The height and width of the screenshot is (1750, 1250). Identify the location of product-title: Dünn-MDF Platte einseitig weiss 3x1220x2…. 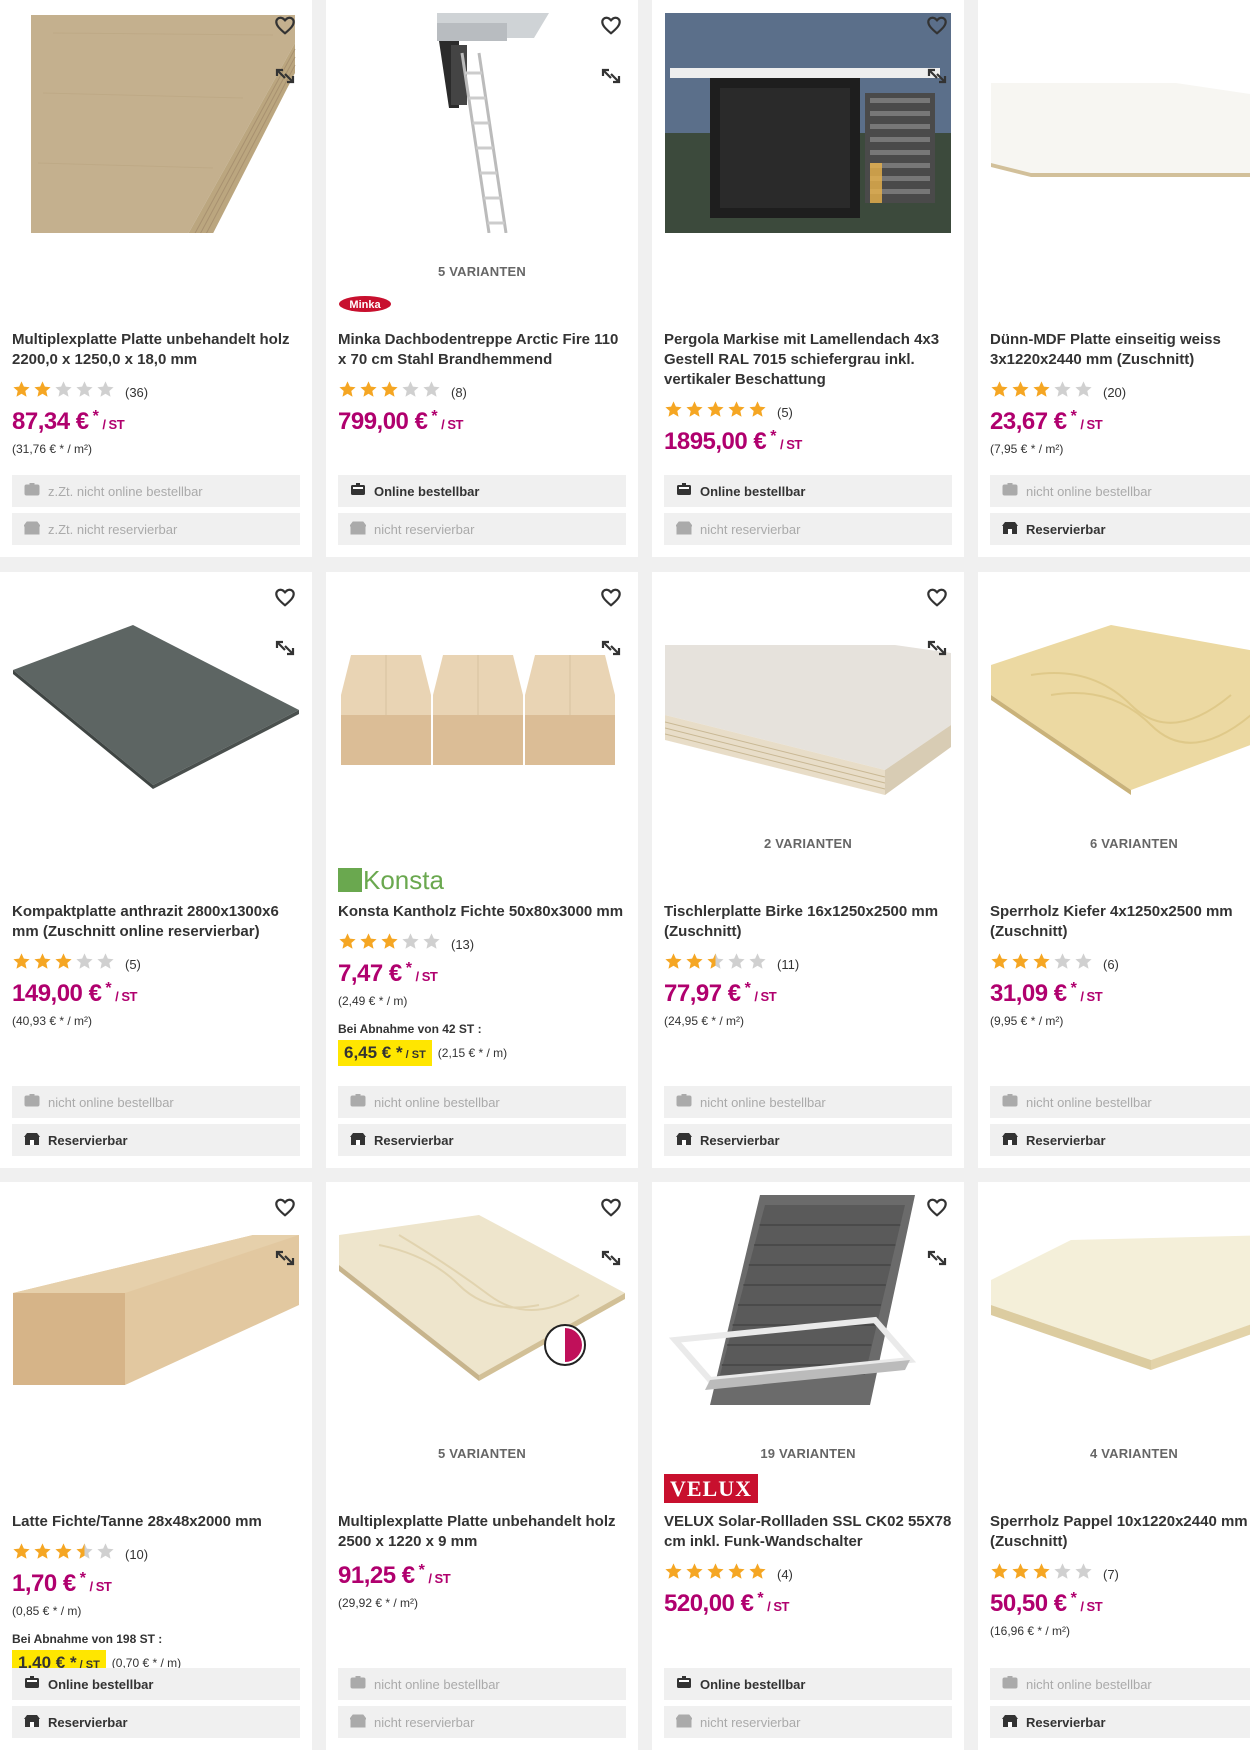
(1120, 350).